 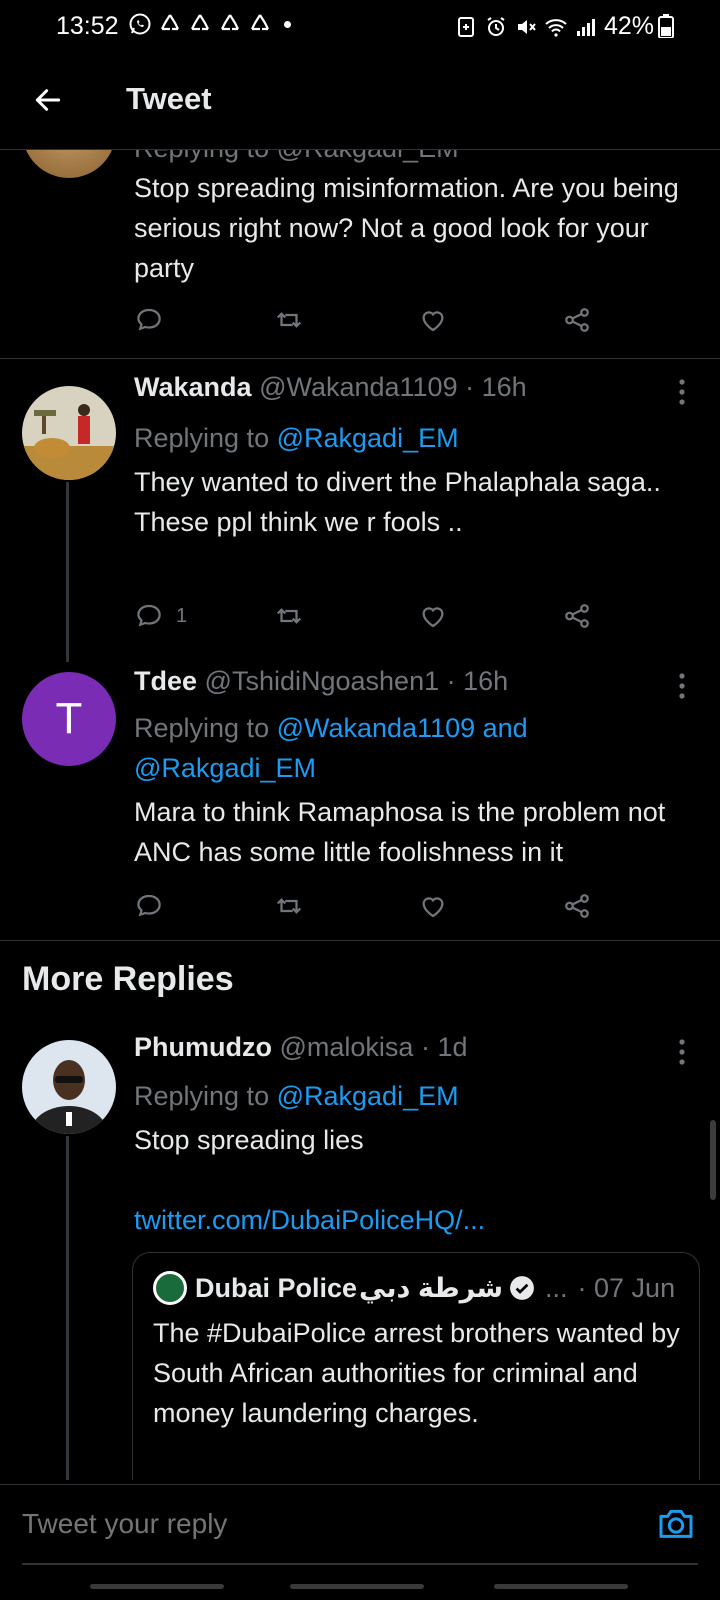 What do you see at coordinates (128, 979) in the screenshot?
I see `section-title: More Replies` at bounding box center [128, 979].